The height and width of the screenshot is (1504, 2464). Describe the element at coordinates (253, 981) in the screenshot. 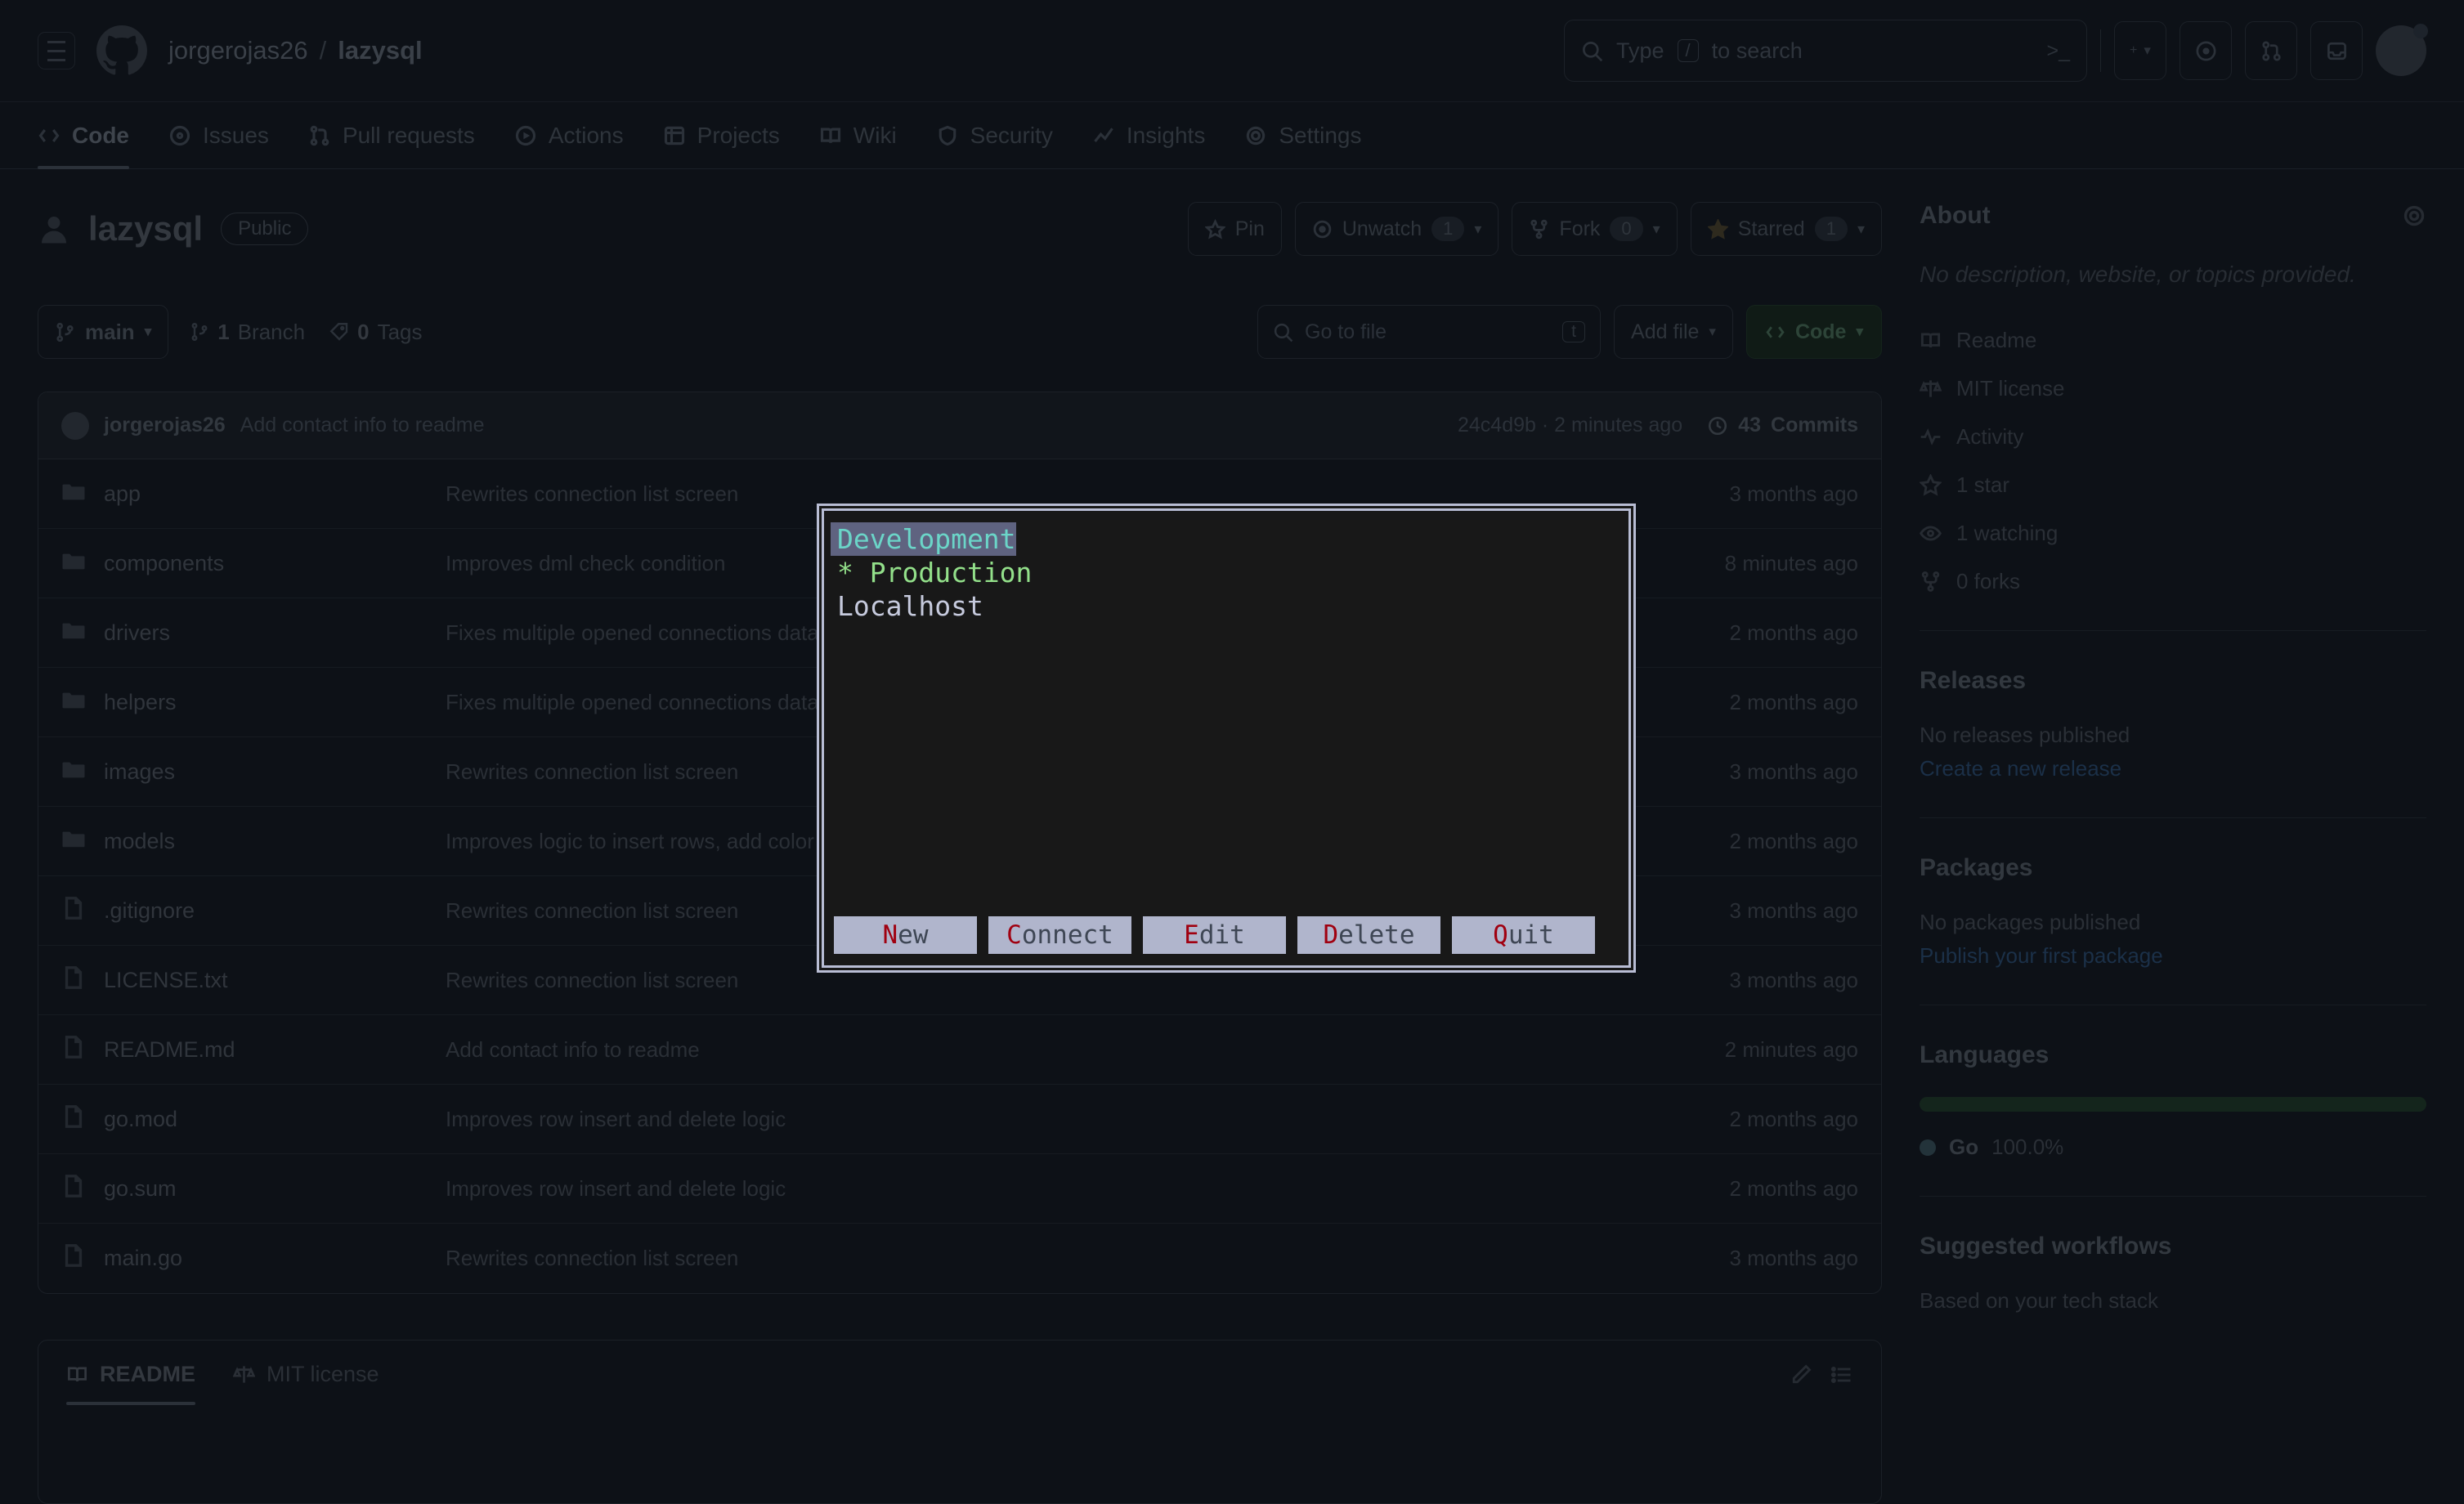

I see `file-name-cell: LICENSE.txt` at that location.